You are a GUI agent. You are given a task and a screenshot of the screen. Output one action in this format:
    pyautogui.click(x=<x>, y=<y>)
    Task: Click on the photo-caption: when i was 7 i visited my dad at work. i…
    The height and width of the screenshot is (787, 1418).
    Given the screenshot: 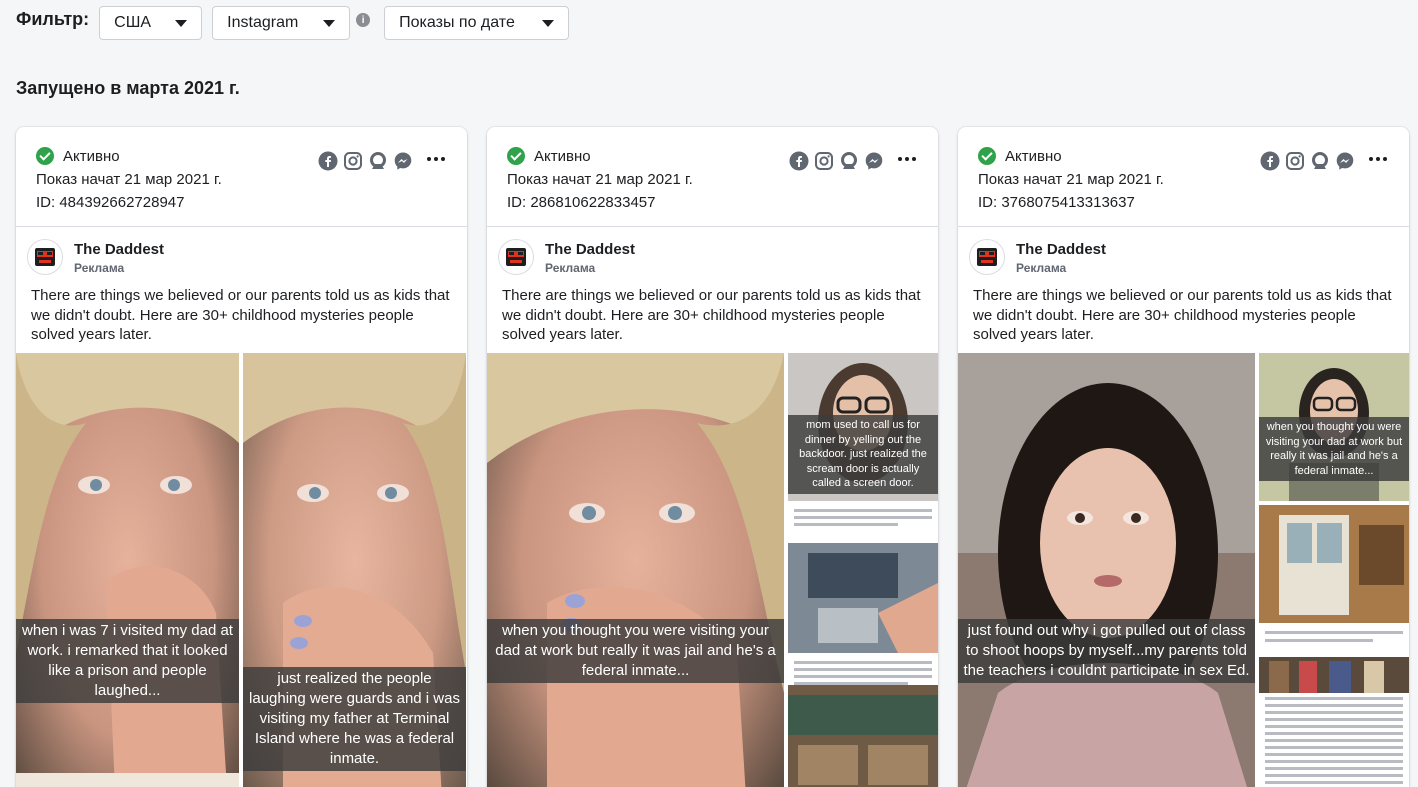 What is the action you would take?
    pyautogui.click(x=127, y=661)
    